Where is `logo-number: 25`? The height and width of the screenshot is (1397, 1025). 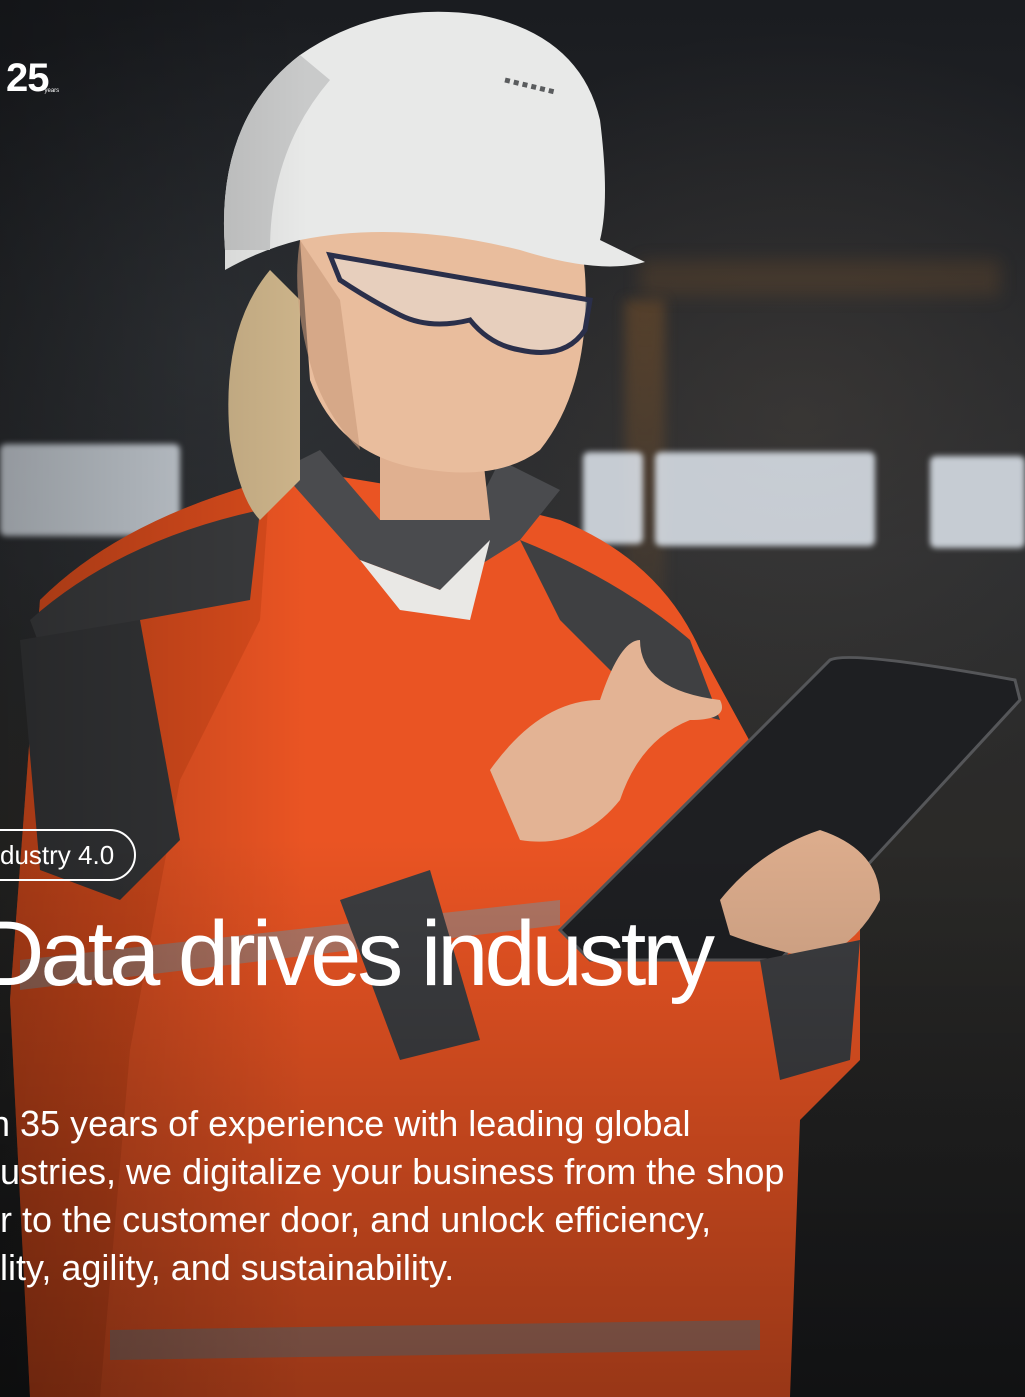 logo-number: 25 is located at coordinates (27, 78).